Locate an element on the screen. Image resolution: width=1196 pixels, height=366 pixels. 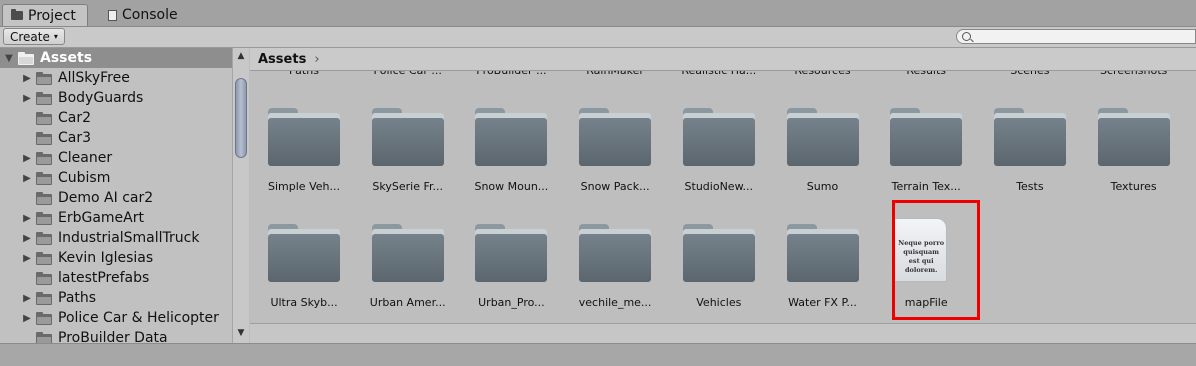
tree-scrollbar: ▲ ▼ is located at coordinates (240, 195).